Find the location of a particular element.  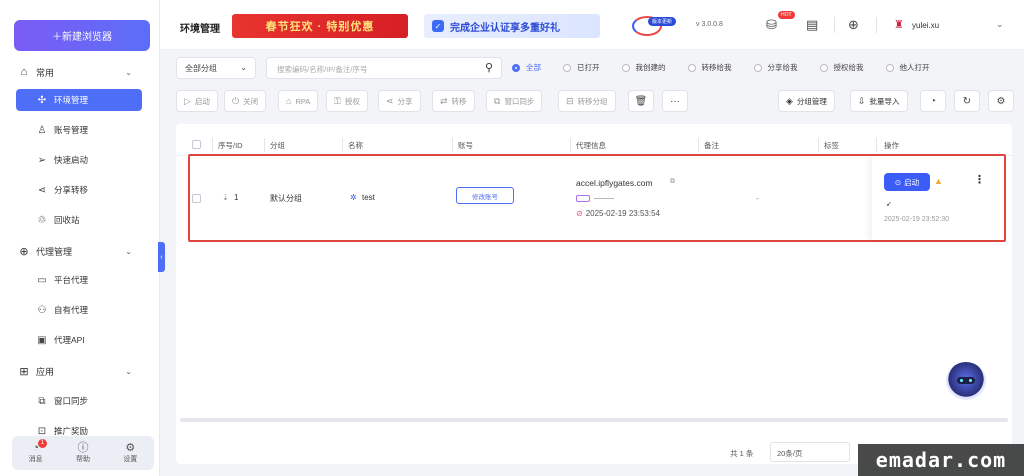

radio-created-by-me: 我创建的 is located at coordinates (643, 67).